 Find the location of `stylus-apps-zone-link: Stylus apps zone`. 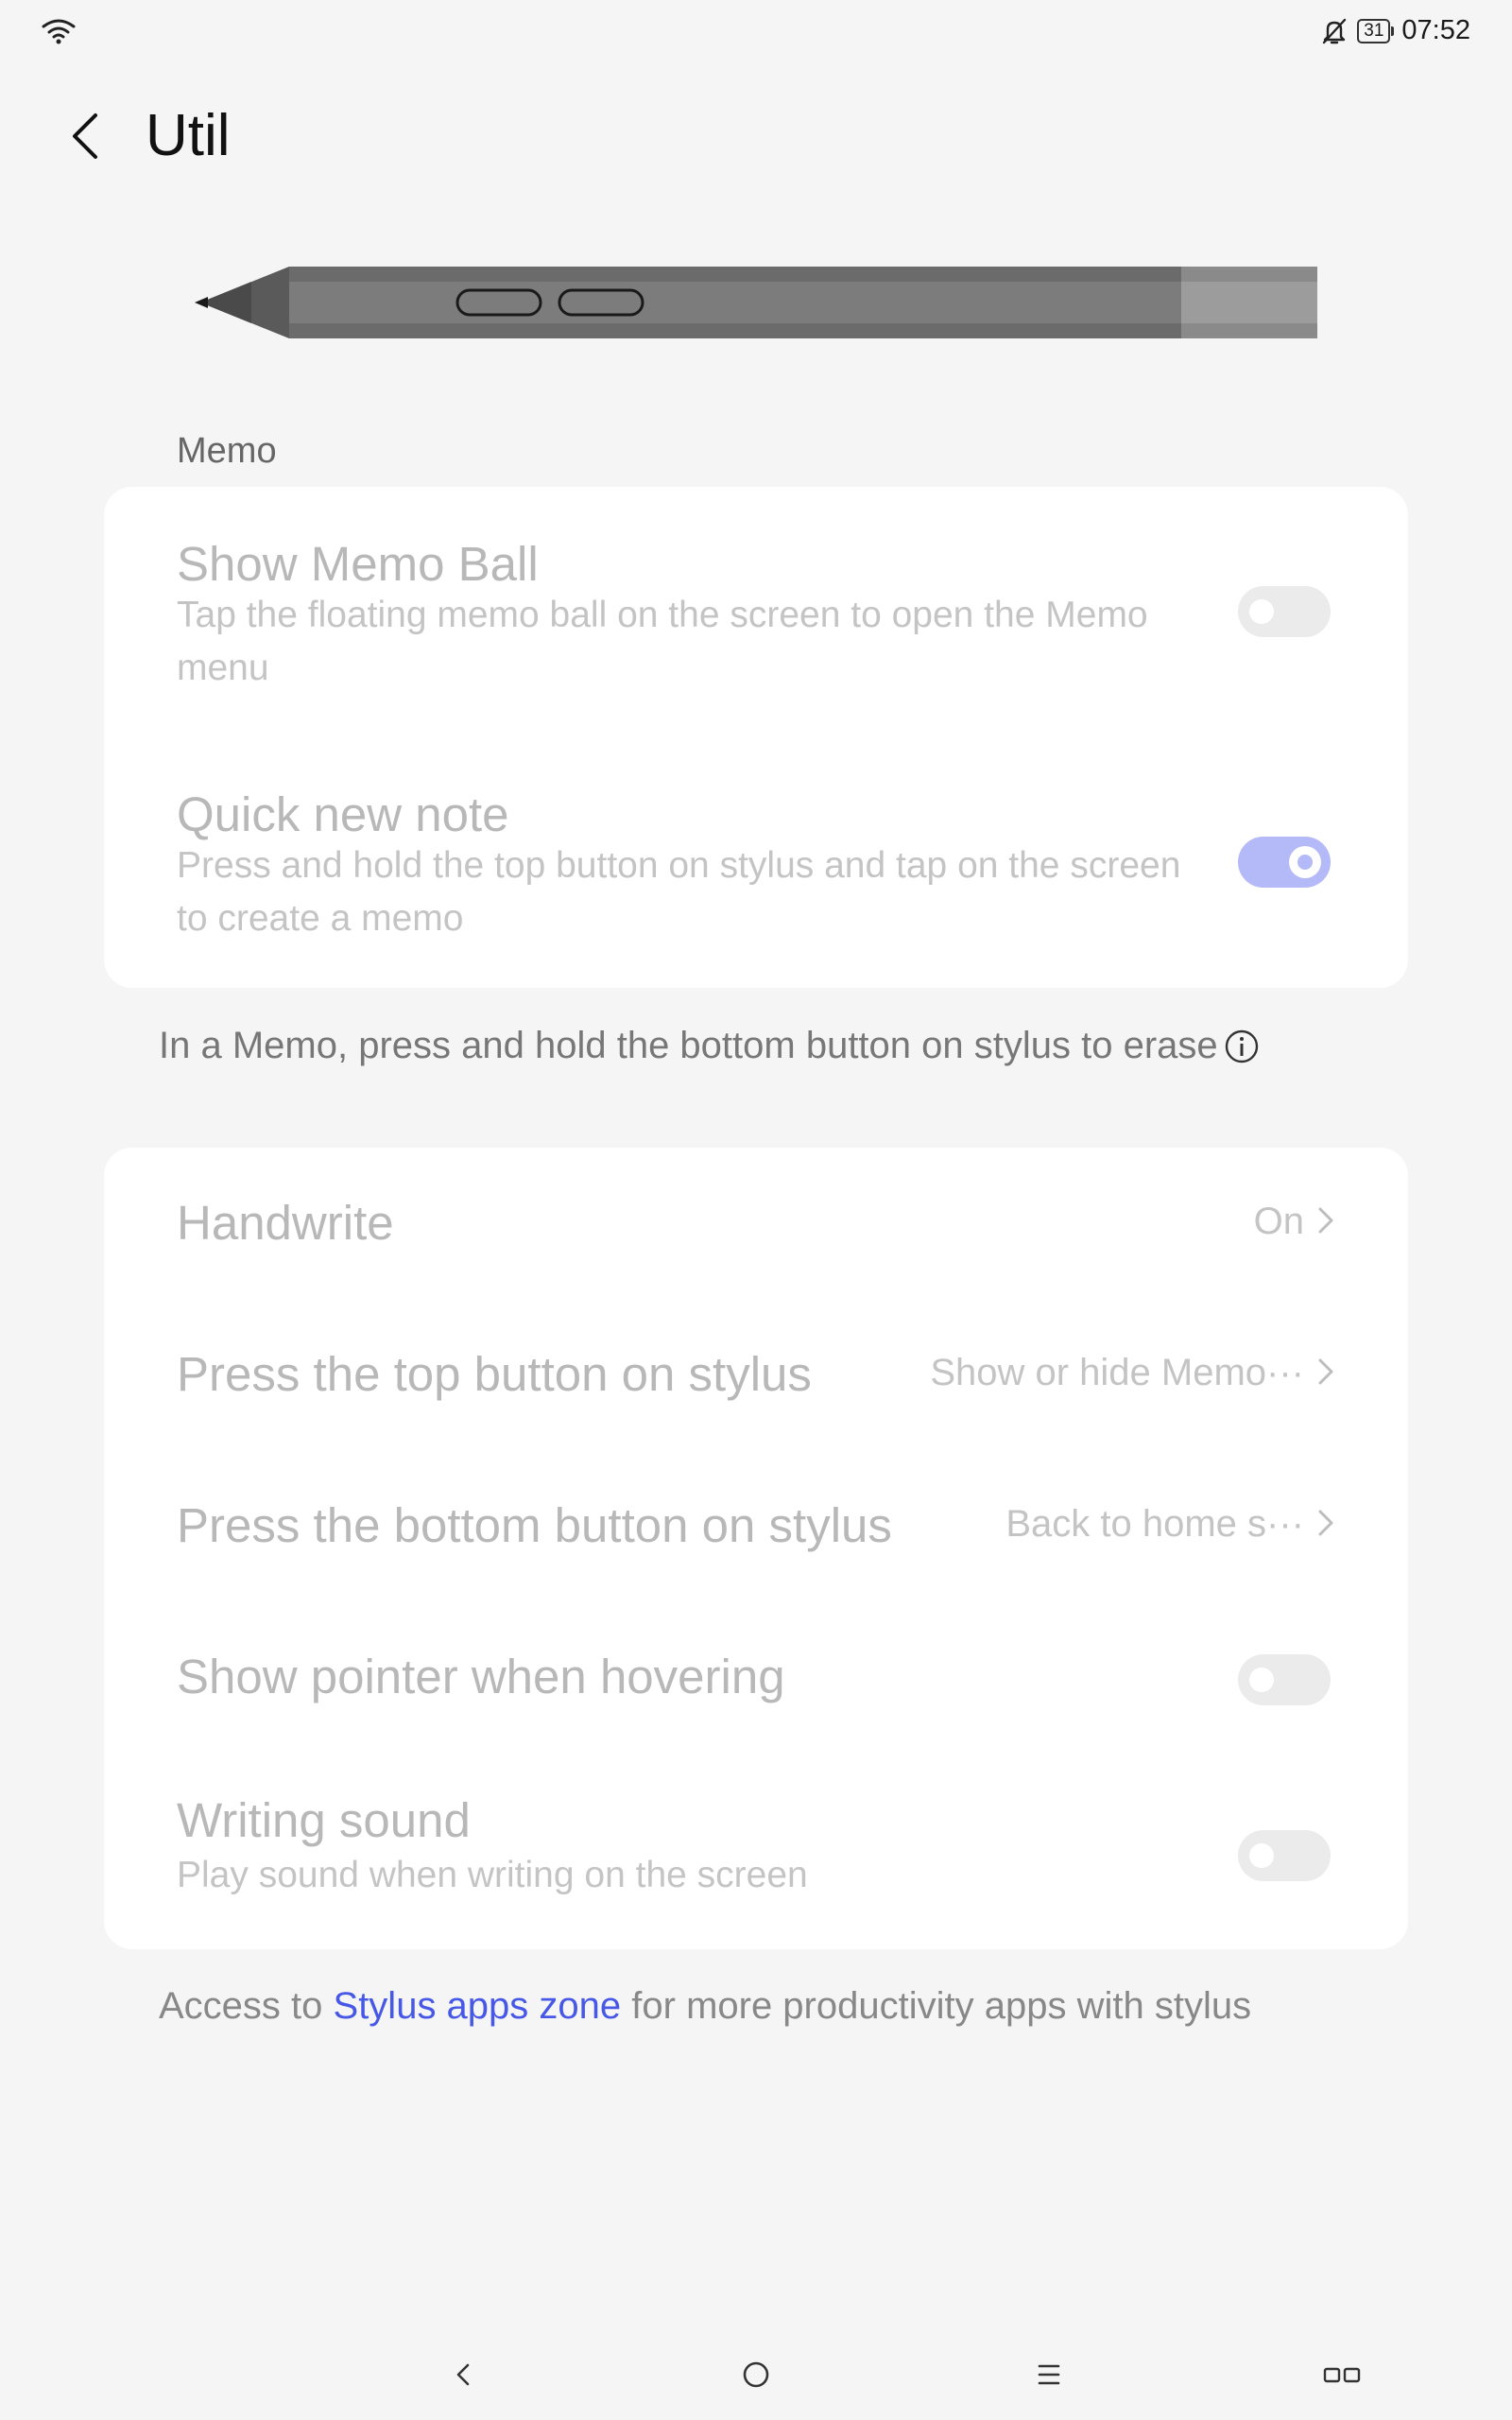

stylus-apps-zone-link: Stylus apps zone is located at coordinates (478, 2006).